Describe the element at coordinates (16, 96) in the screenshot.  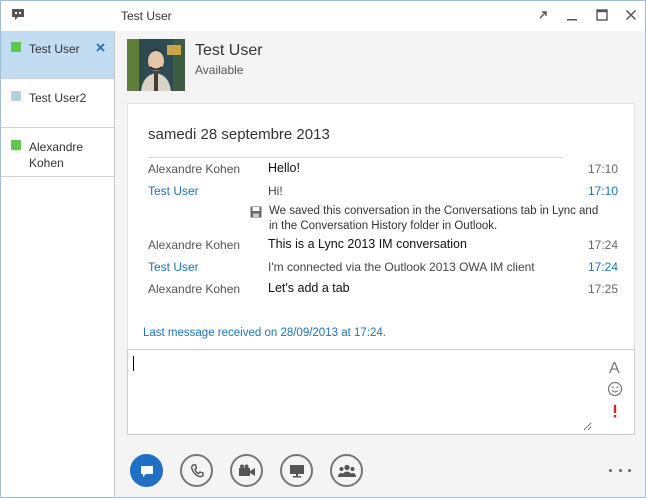
I see `presence-offline-icon` at that location.